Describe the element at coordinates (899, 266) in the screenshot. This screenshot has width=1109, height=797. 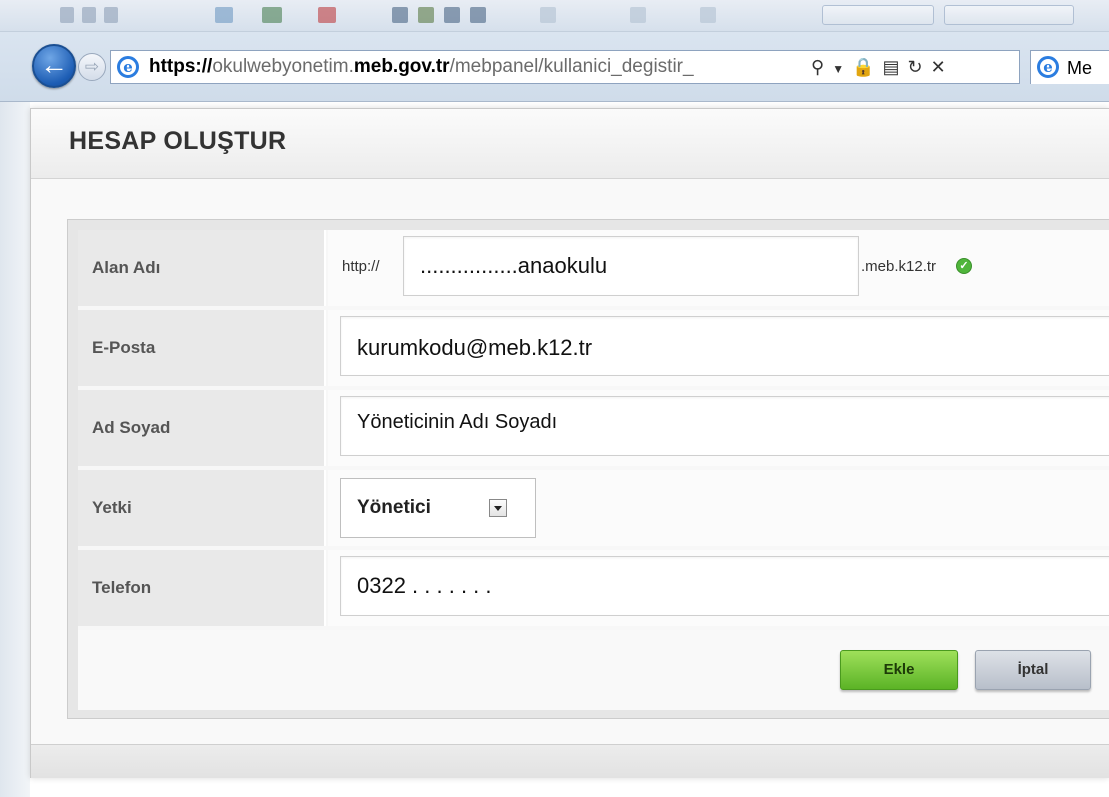
I see `domain-suffix: .meb.k12.tr` at that location.